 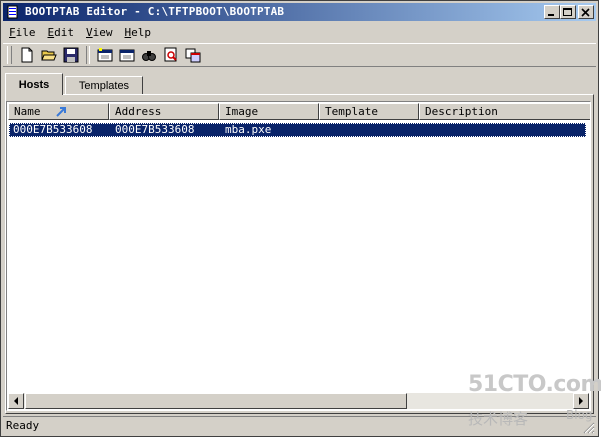 What do you see at coordinates (104, 85) in the screenshot?
I see `tab-templates: Templates` at bounding box center [104, 85].